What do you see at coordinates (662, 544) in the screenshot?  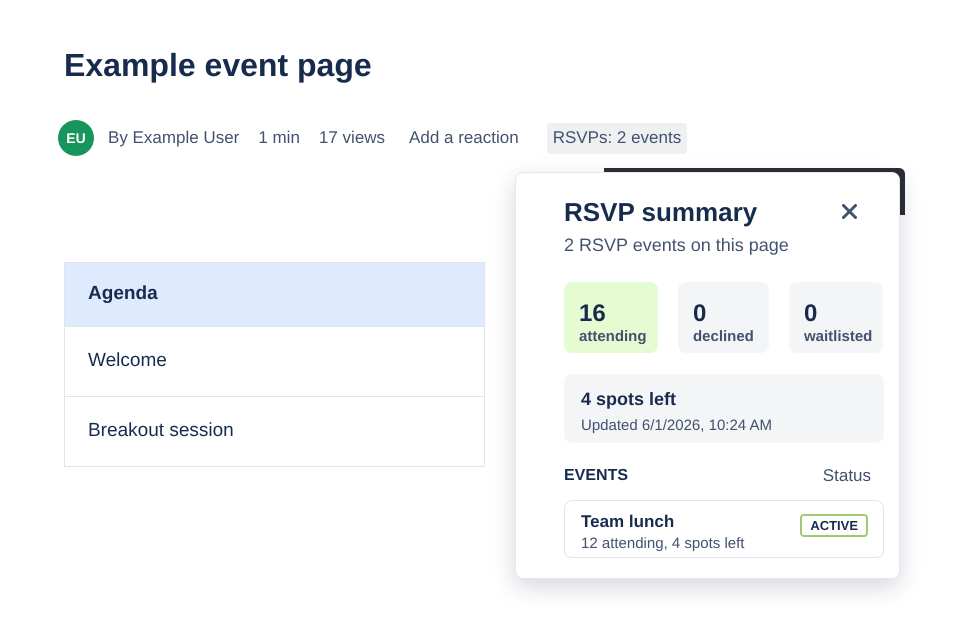 I see `event-detail: 12 attending, 4 spots left` at bounding box center [662, 544].